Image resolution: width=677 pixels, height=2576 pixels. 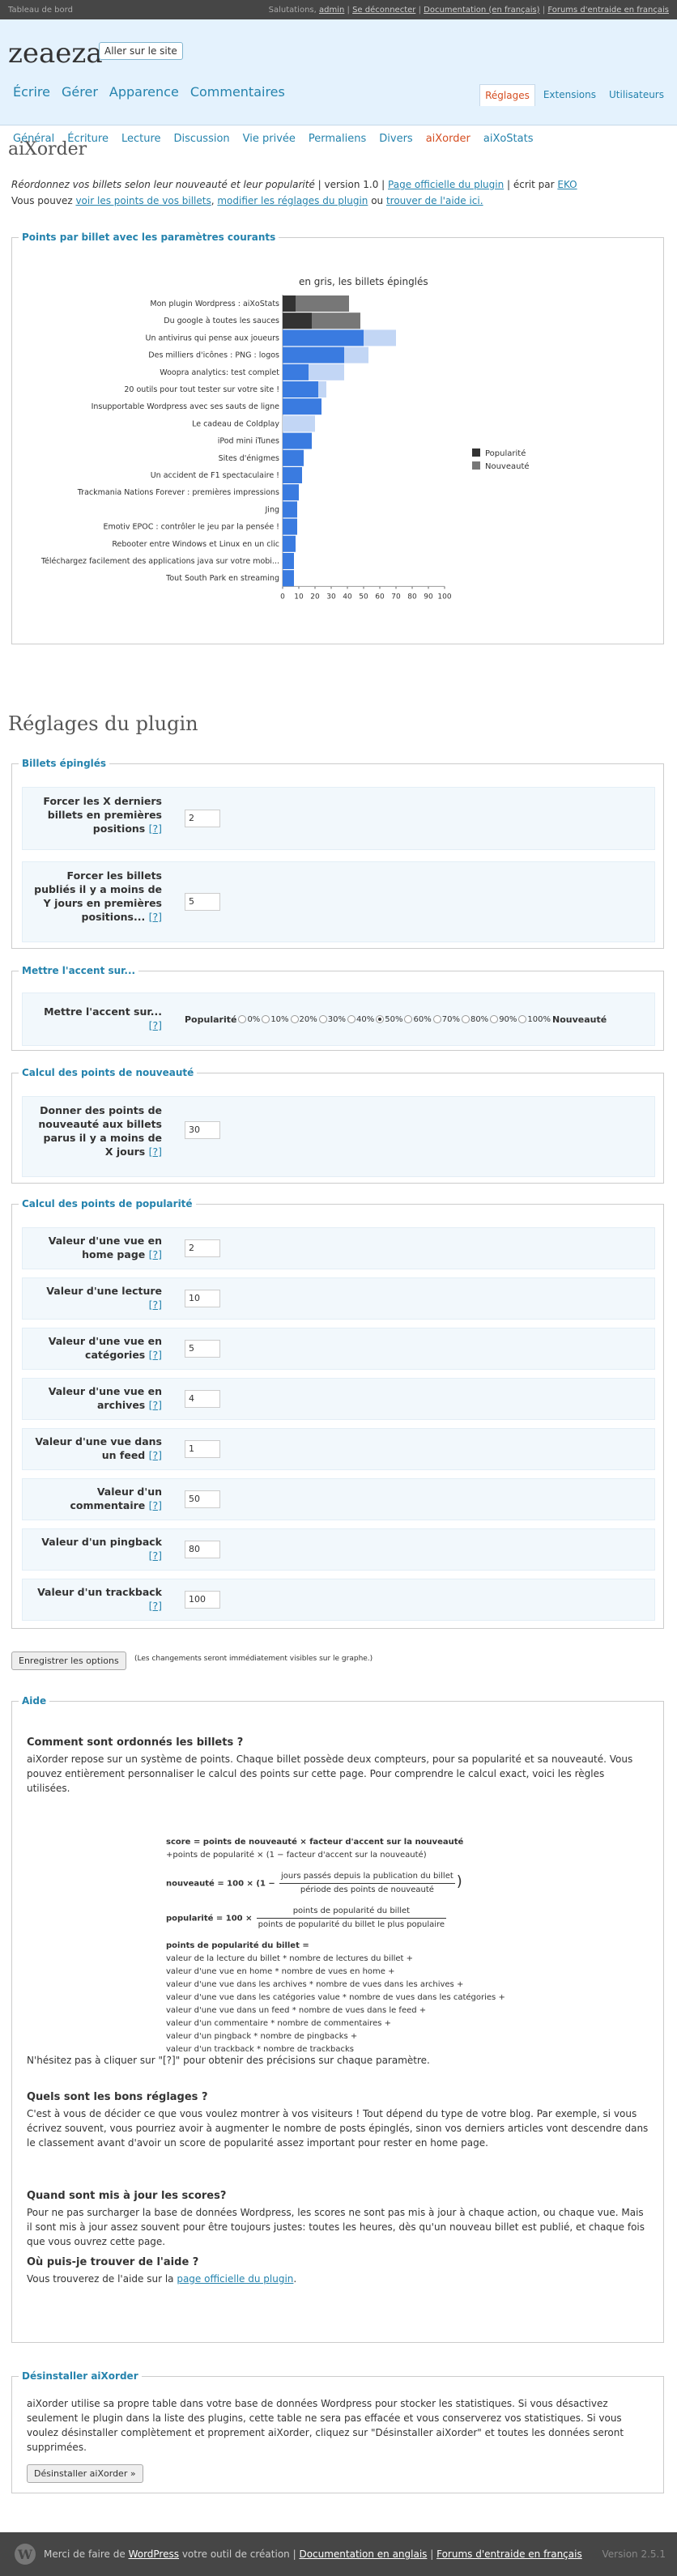 I want to click on see-points-link: voir les points de vos billets, so click(x=143, y=200).